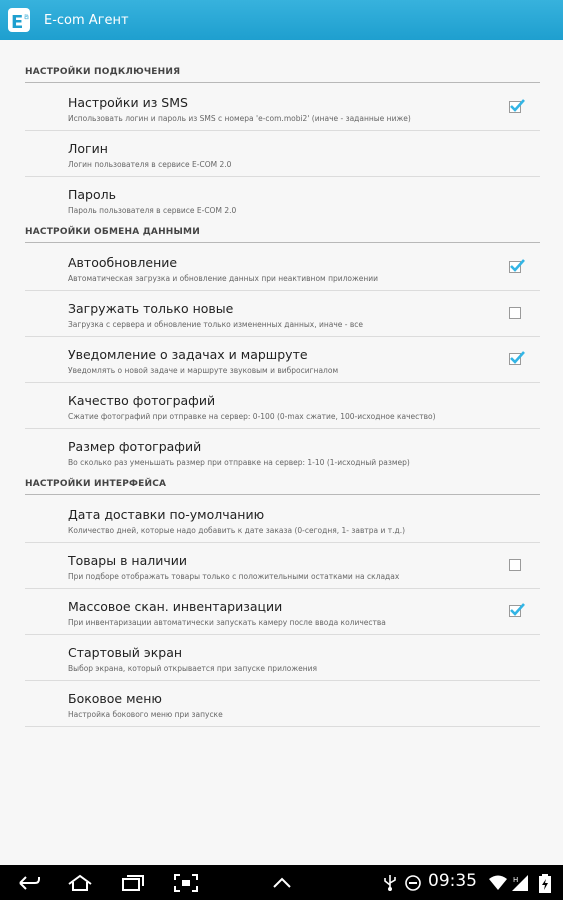 The image size is (563, 900). What do you see at coordinates (281, 20) in the screenshot?
I see `action-bar: E a E-com Агент` at bounding box center [281, 20].